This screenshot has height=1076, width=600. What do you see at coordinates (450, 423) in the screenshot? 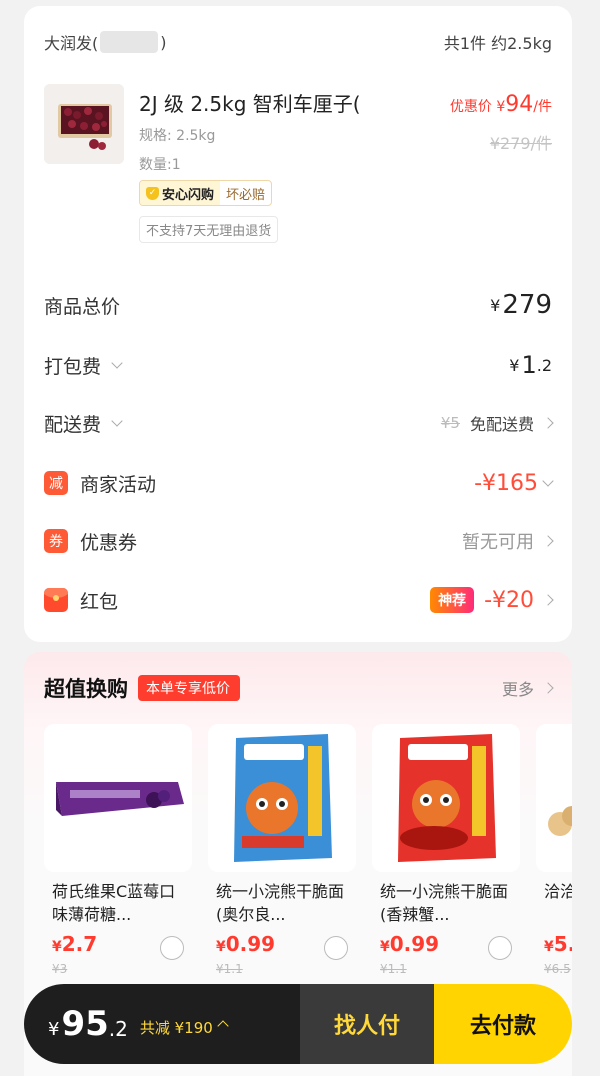
I see `delivery-fee-original: ¥5` at bounding box center [450, 423].